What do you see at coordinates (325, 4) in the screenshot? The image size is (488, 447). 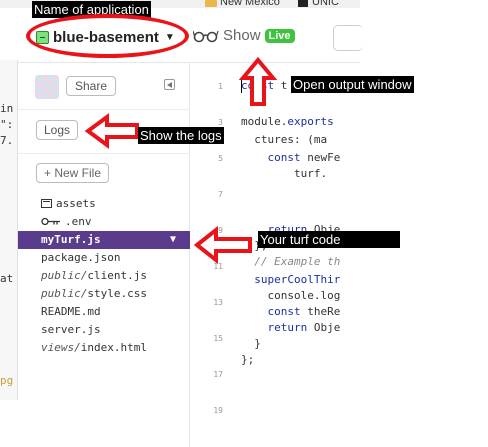 I see `bookmark-unic: UNIC` at bounding box center [325, 4].